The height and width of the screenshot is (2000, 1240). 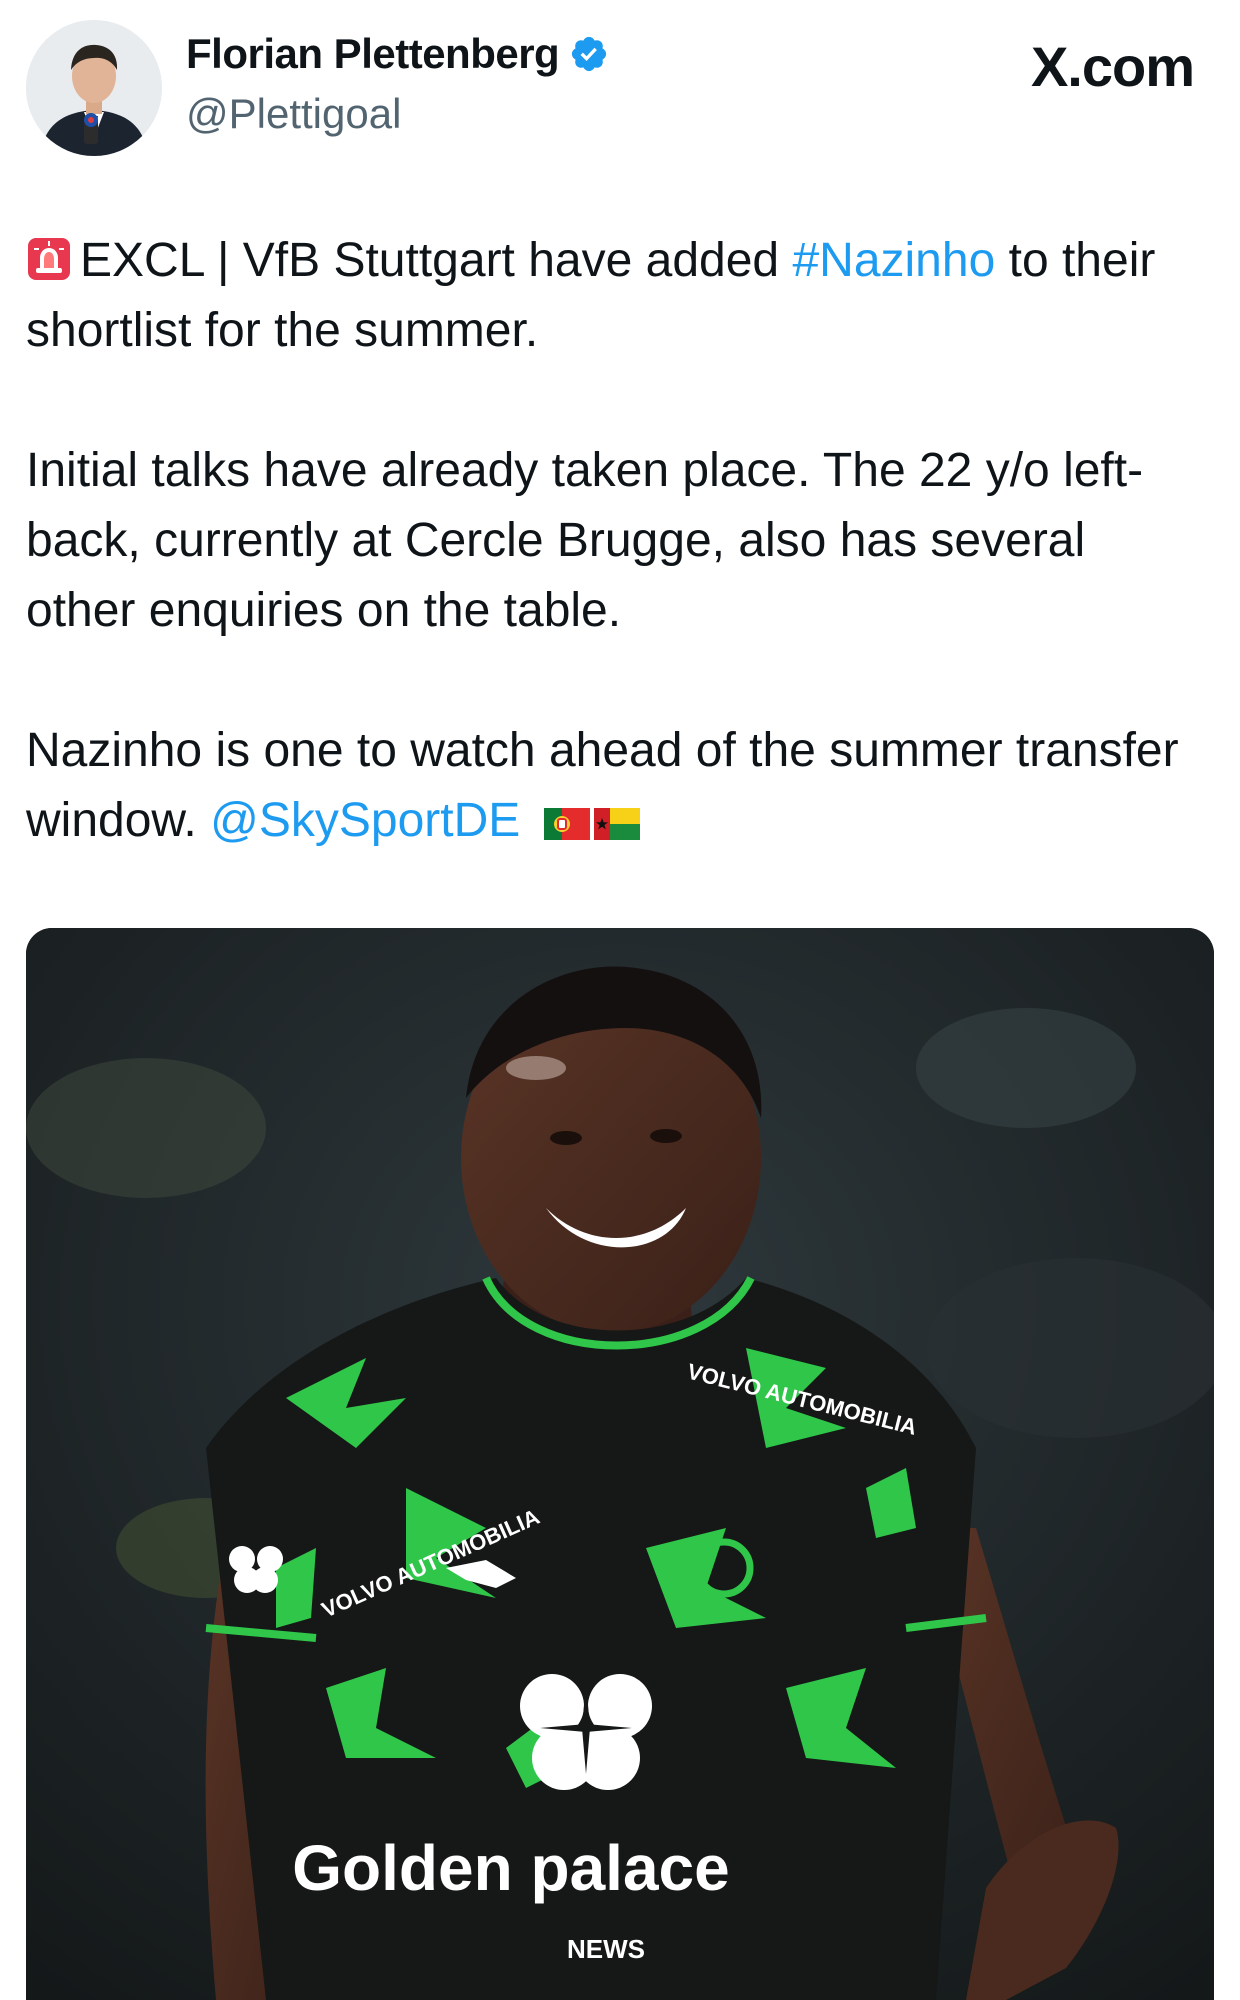 What do you see at coordinates (606, 1949) in the screenshot?
I see `shirt-news-text: NEWS` at bounding box center [606, 1949].